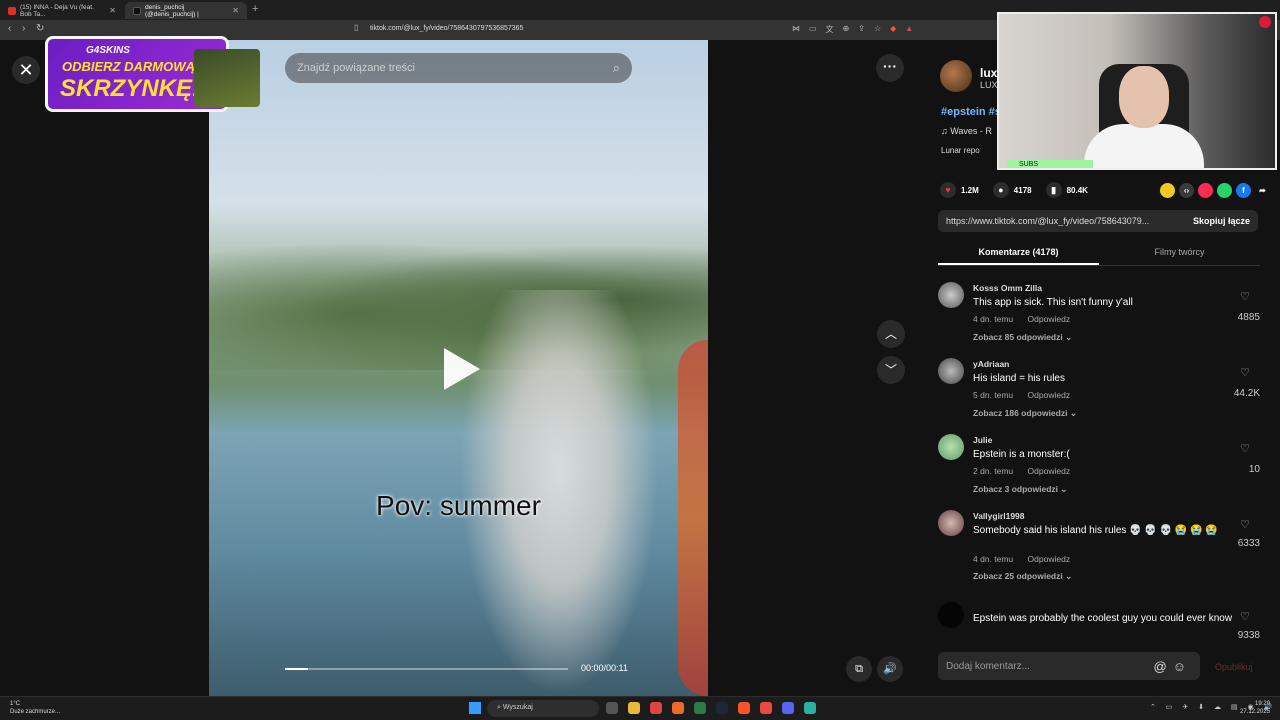 The image size is (1280, 720). What do you see at coordinates (893, 29) in the screenshot?
I see `brave-shield-icon: ◆` at bounding box center [893, 29].